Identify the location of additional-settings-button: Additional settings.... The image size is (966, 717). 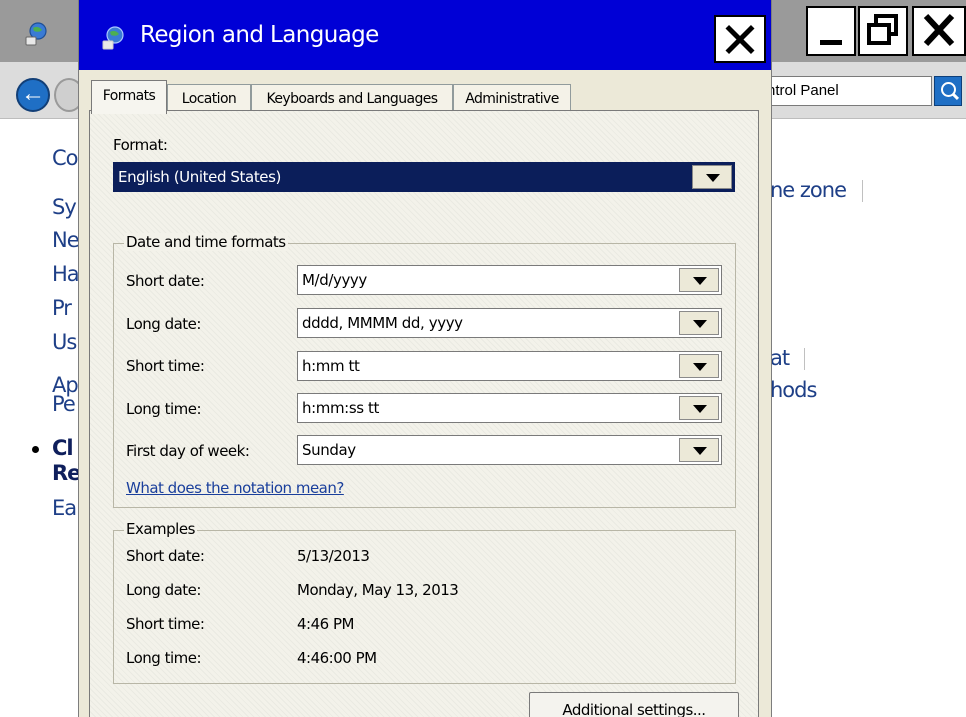
(634, 704).